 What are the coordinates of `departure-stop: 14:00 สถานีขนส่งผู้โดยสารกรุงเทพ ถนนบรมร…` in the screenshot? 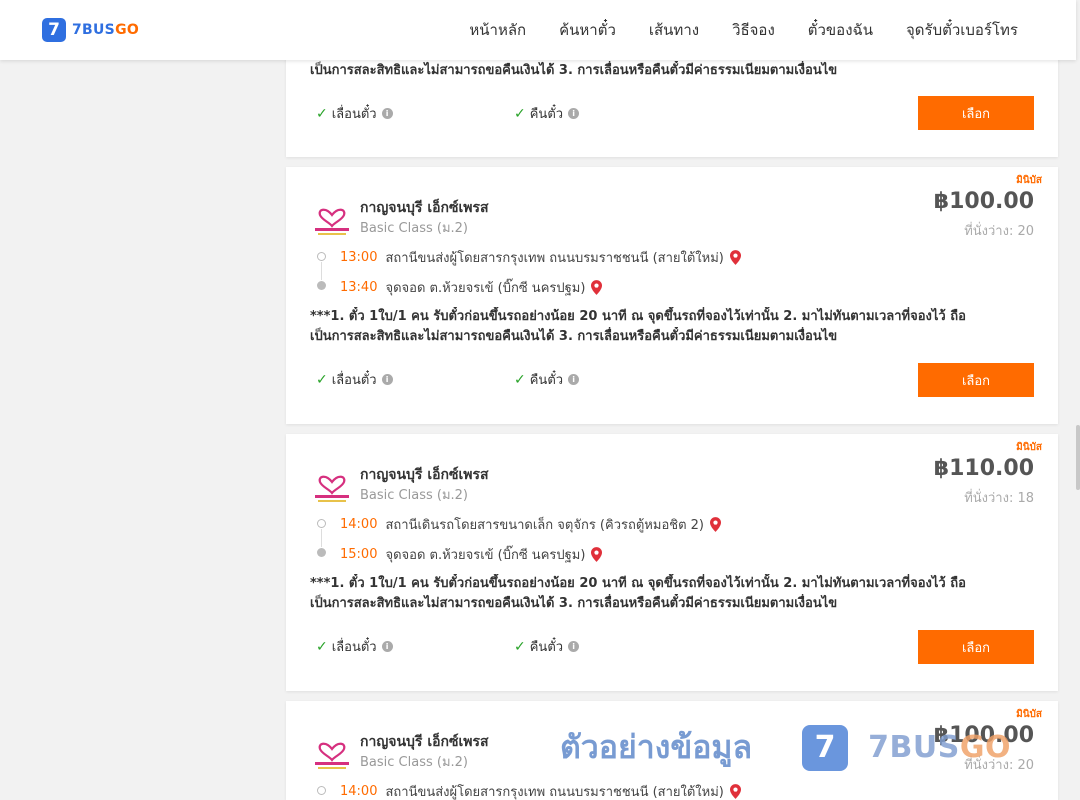 It's located at (540, 790).